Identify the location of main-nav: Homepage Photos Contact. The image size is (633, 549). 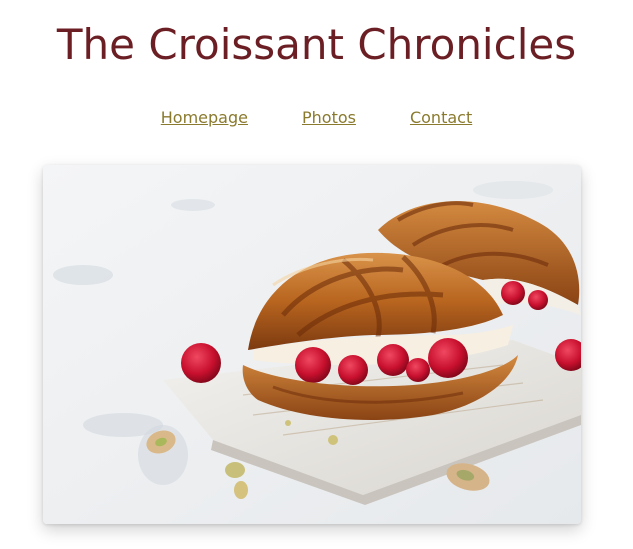
(316, 117).